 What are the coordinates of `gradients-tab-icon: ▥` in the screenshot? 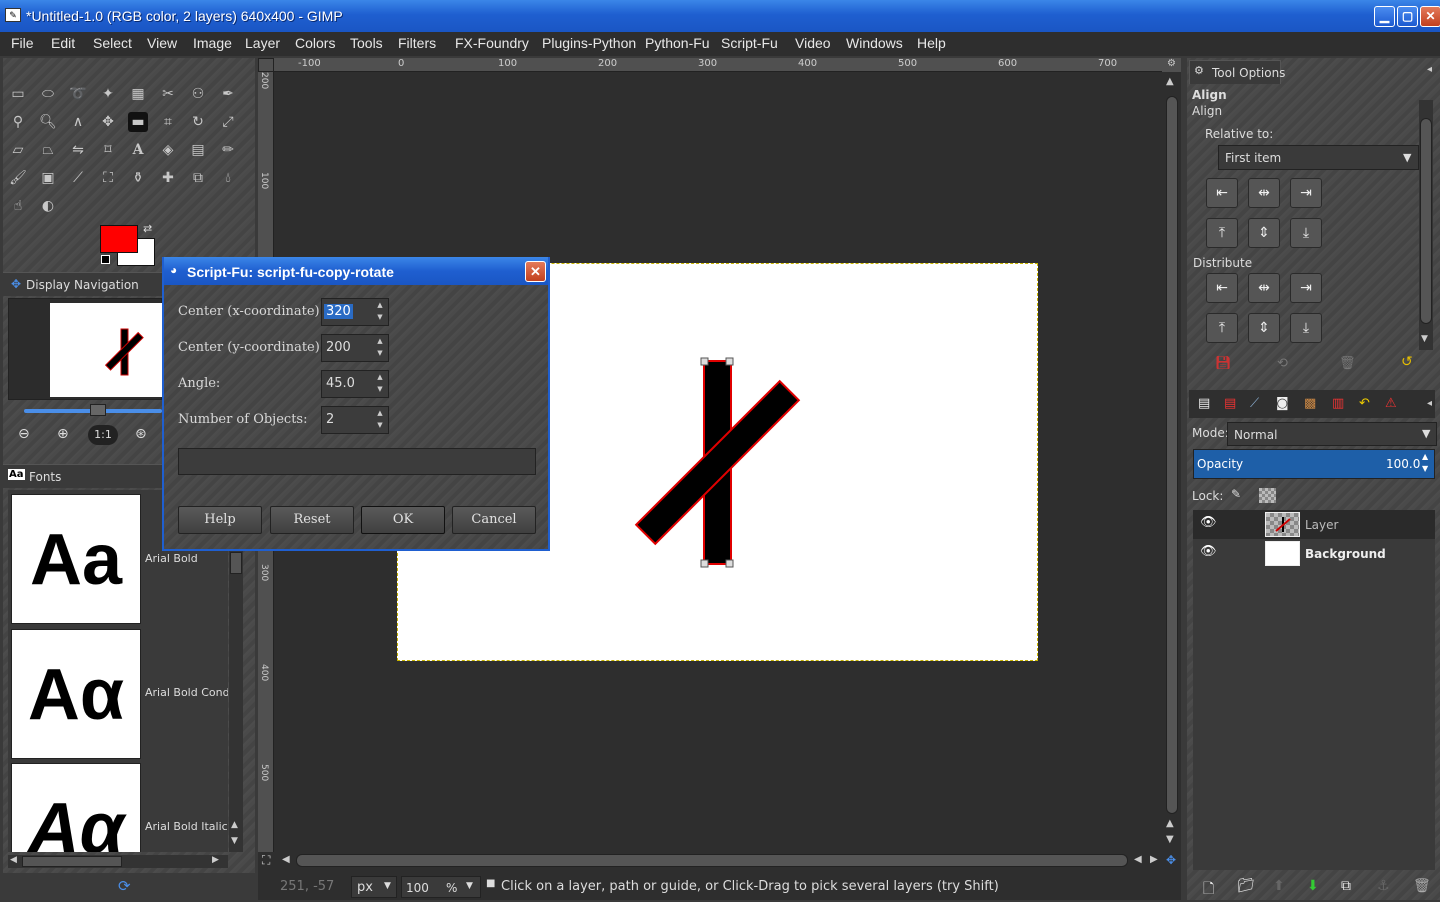 It's located at (1338, 403).